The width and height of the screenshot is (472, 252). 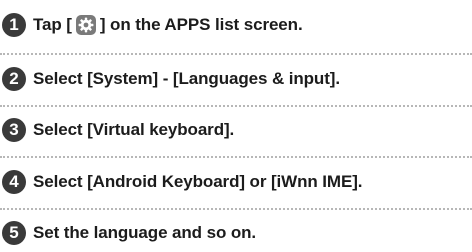 I want to click on step-text-before-icon: Tap [, so click(x=52, y=24).